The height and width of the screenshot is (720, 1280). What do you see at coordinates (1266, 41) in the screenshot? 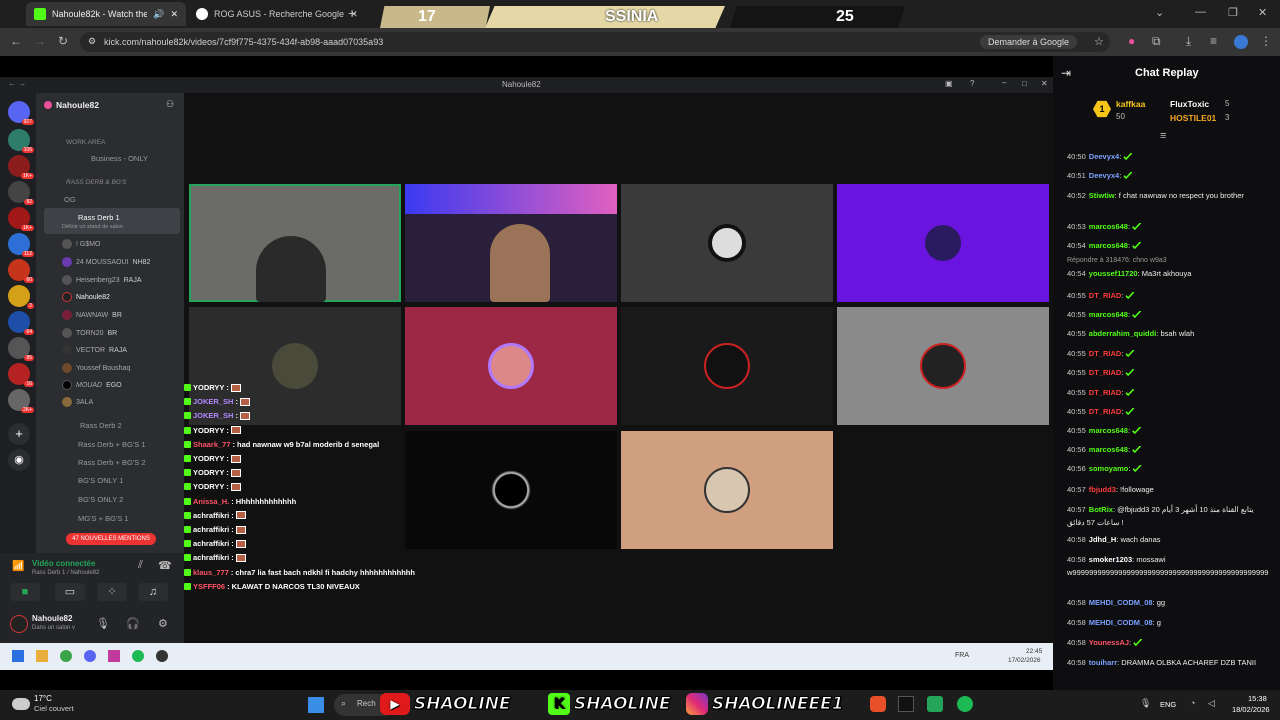
I see `menu-icon: ⋮` at bounding box center [1266, 41].